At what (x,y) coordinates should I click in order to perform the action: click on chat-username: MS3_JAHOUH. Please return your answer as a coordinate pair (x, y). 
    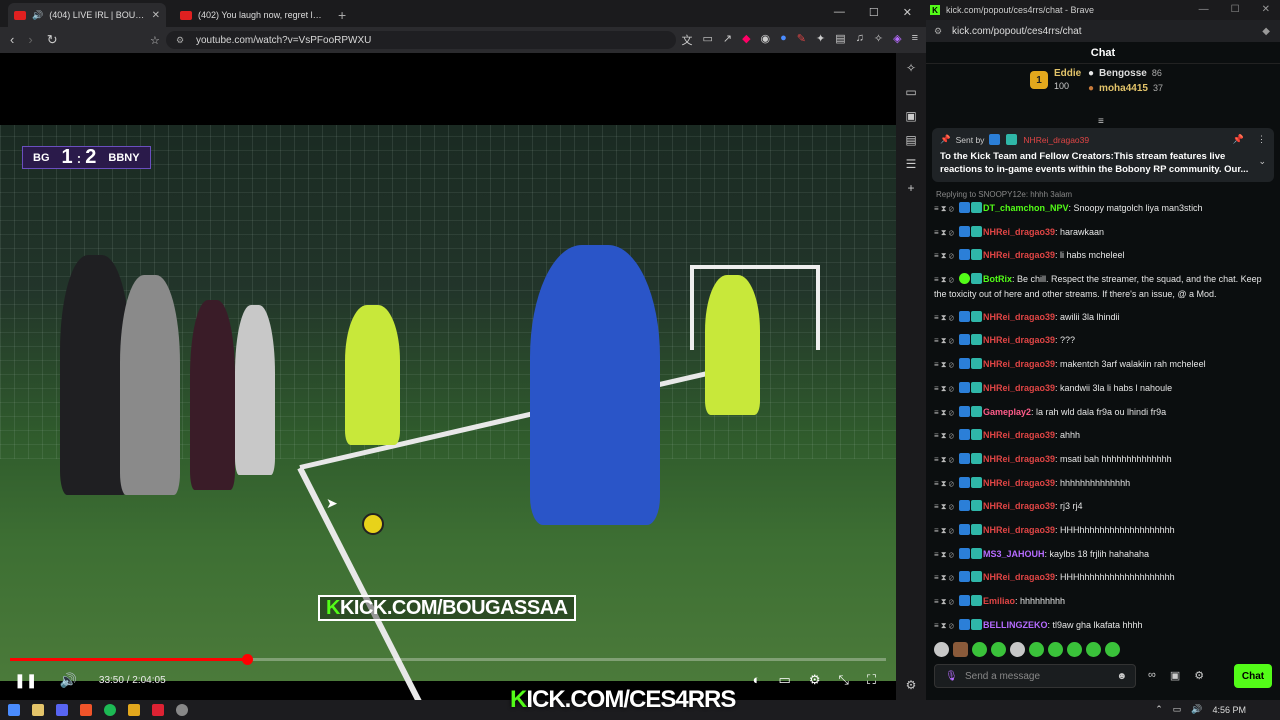
    Looking at the image, I should click on (1014, 554).